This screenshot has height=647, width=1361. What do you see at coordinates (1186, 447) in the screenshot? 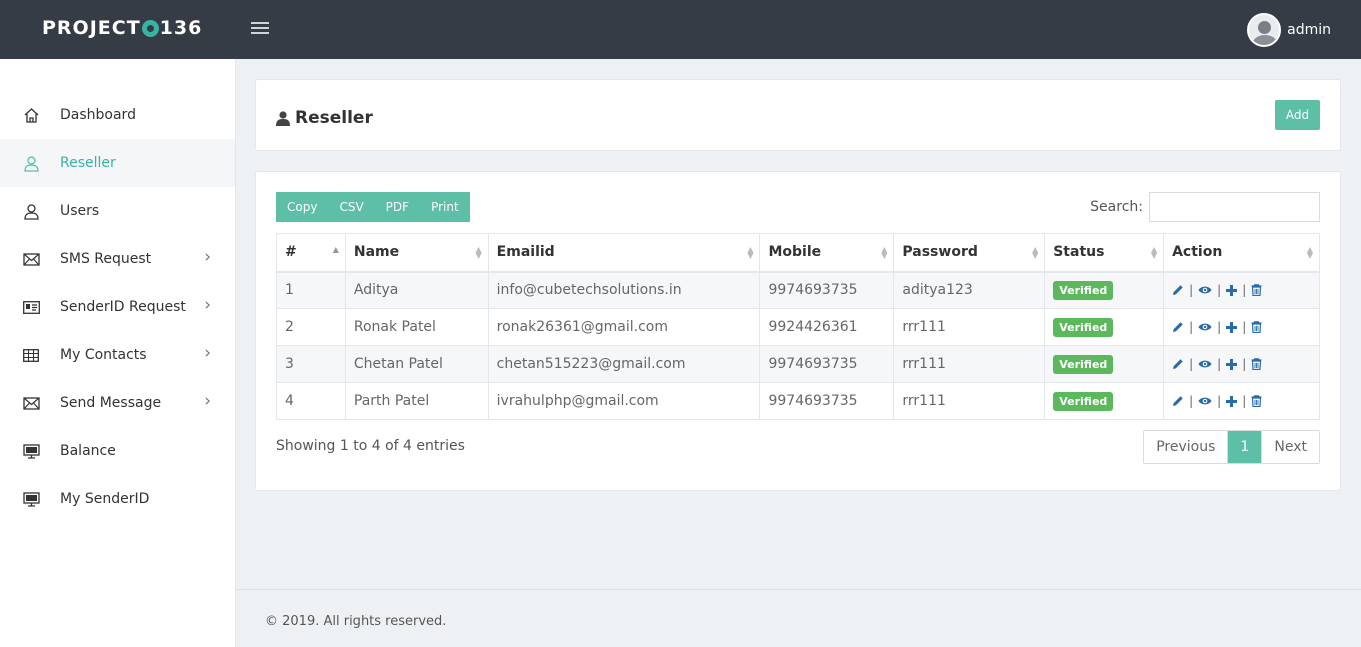
I see `previous-button: Previous` at bounding box center [1186, 447].